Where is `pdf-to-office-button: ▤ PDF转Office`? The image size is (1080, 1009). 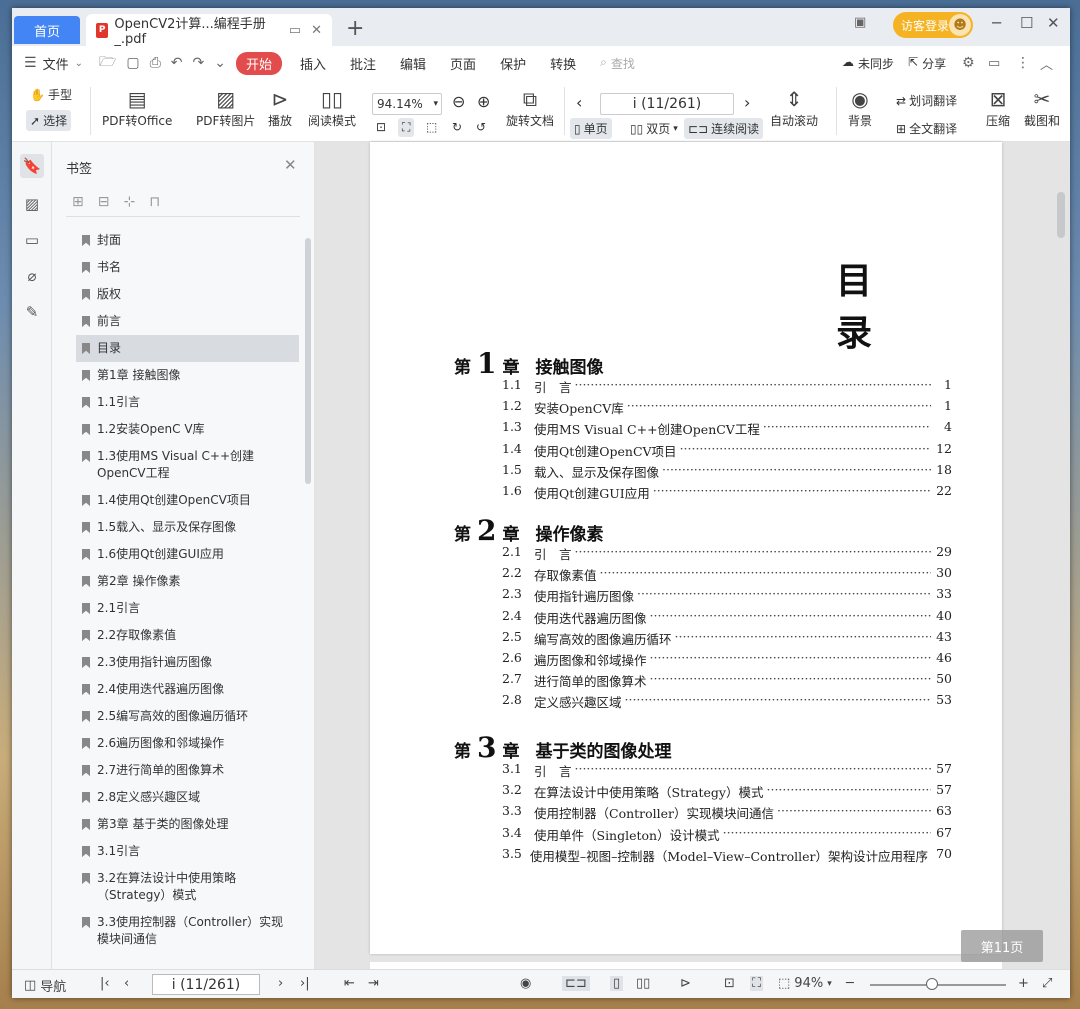
pdf-to-office-button: ▤ PDF转Office is located at coordinates (137, 107).